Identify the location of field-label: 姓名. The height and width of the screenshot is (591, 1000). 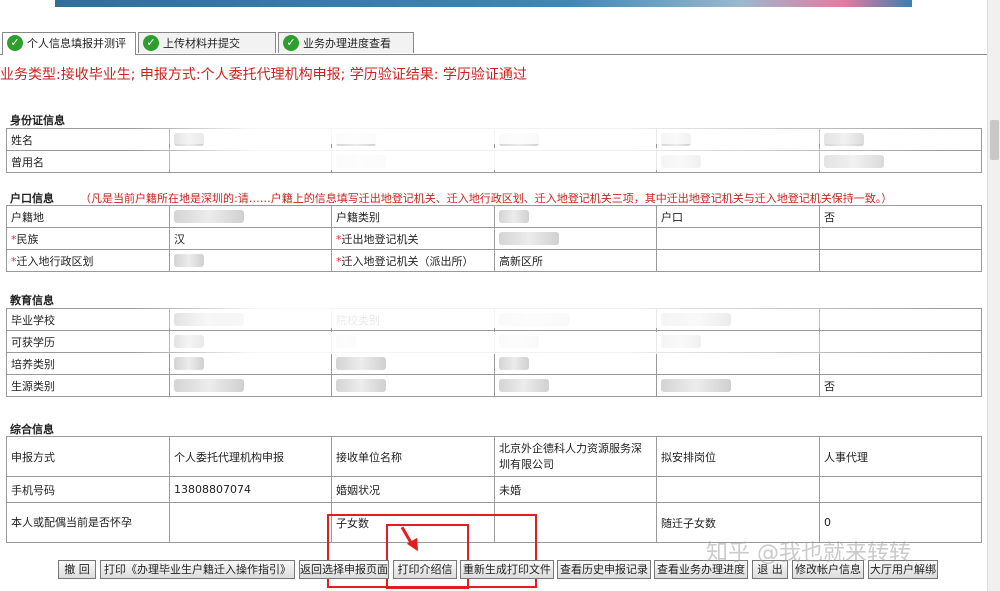
(88, 139).